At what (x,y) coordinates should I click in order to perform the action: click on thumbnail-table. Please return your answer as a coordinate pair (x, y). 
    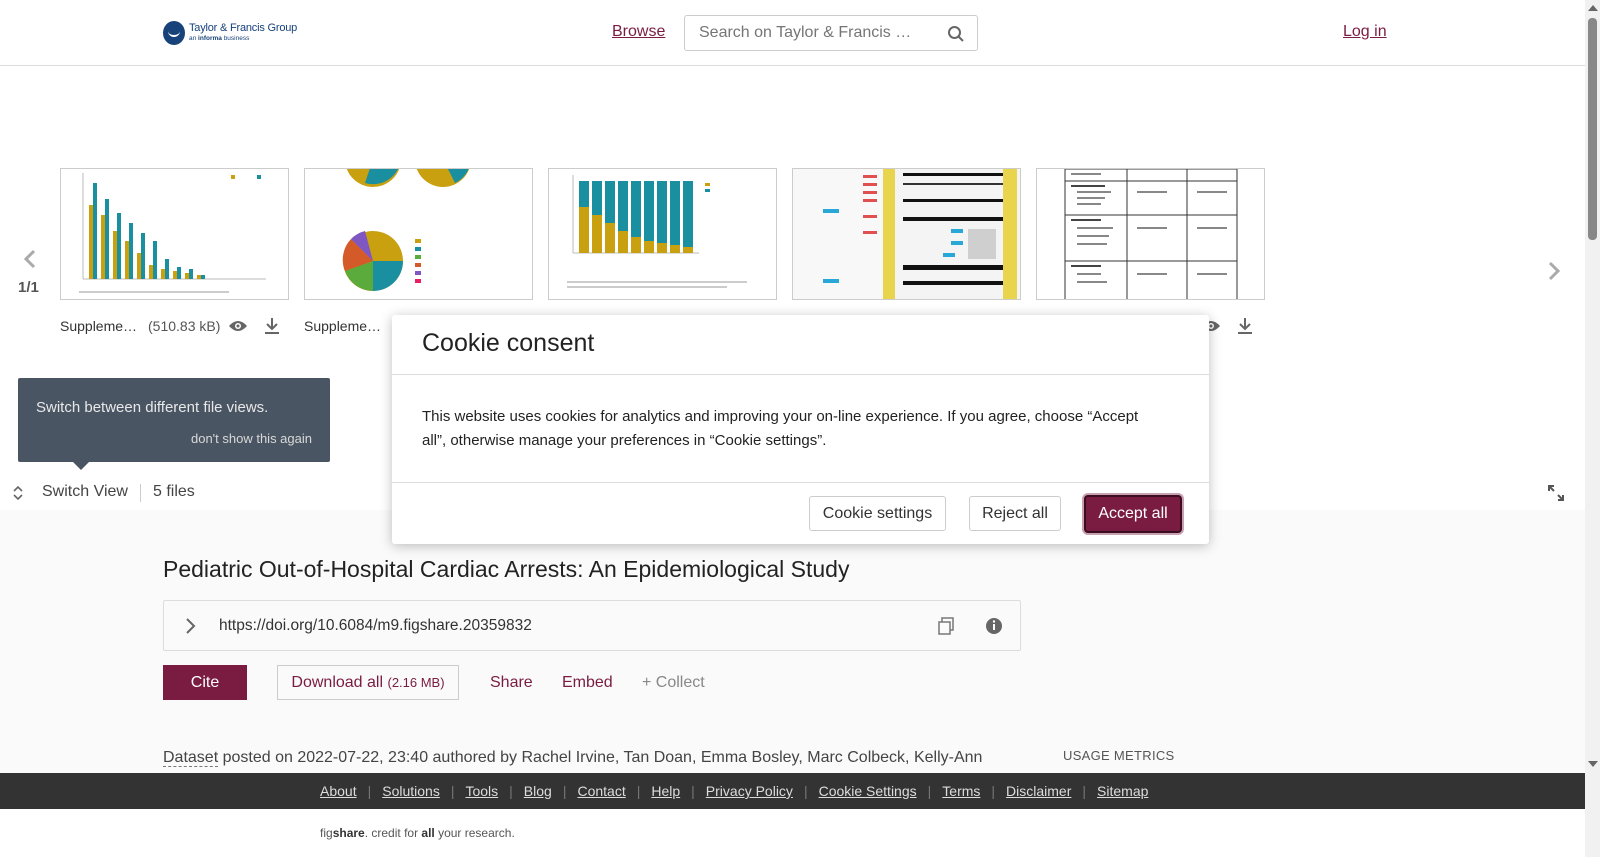
    Looking at the image, I should click on (1151, 234).